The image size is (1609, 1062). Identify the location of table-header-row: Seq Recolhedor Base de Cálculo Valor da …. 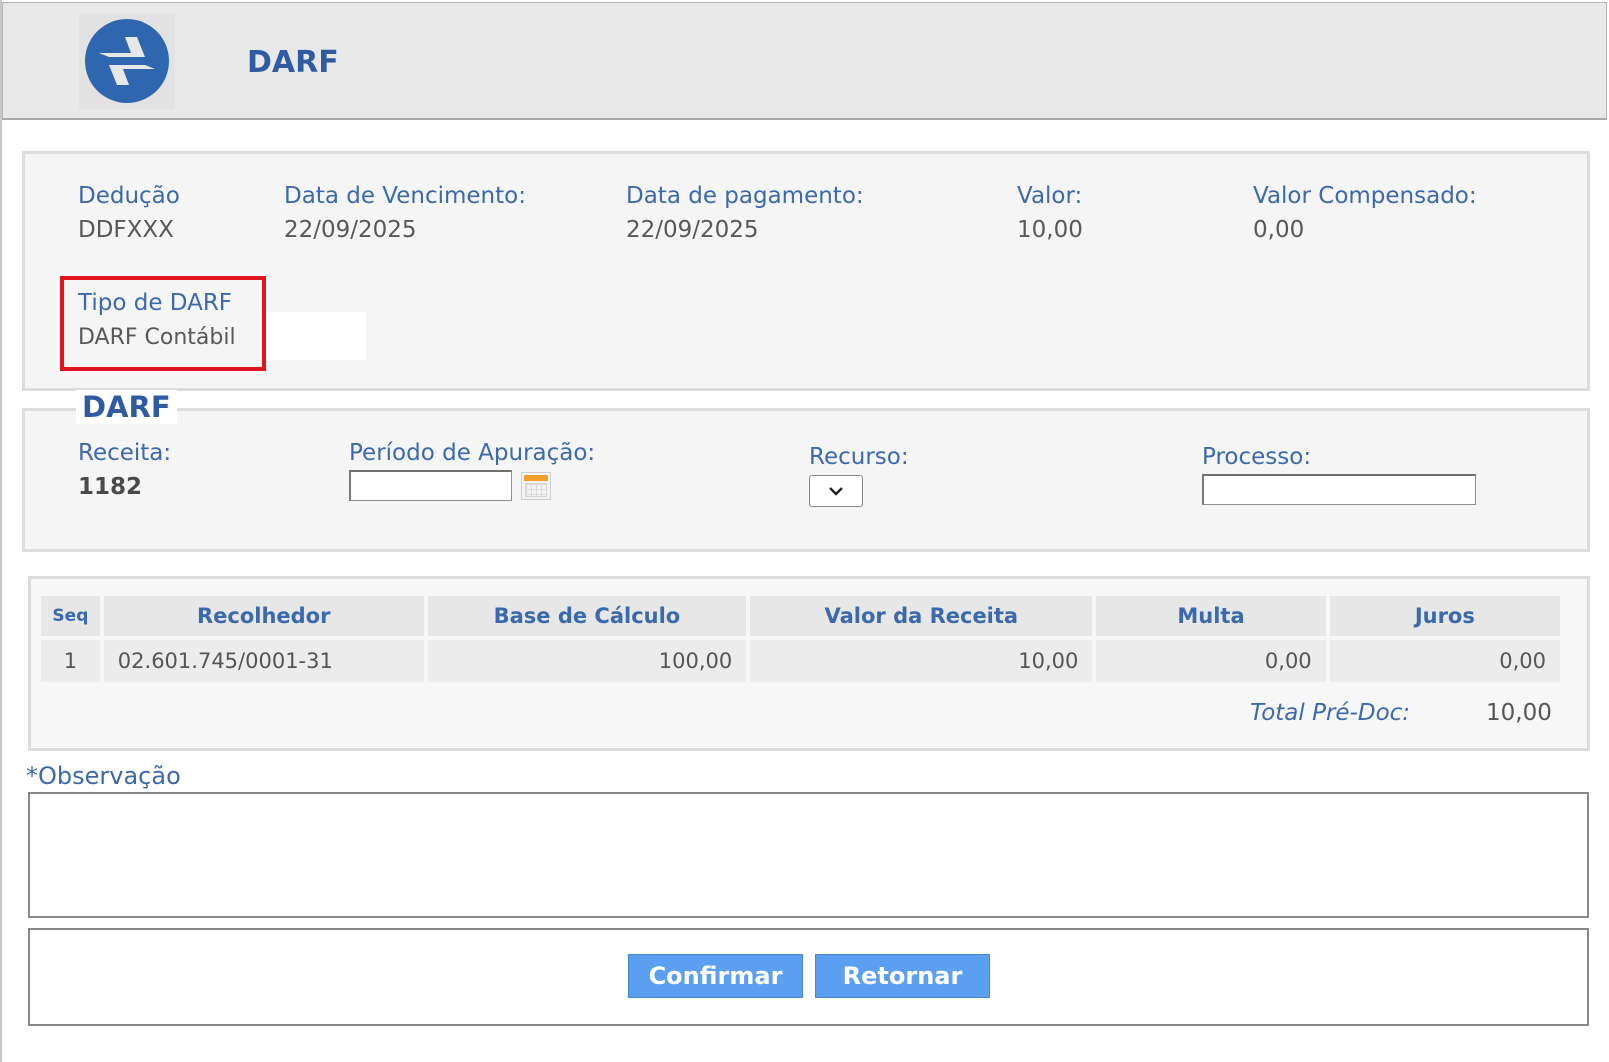
(800, 616).